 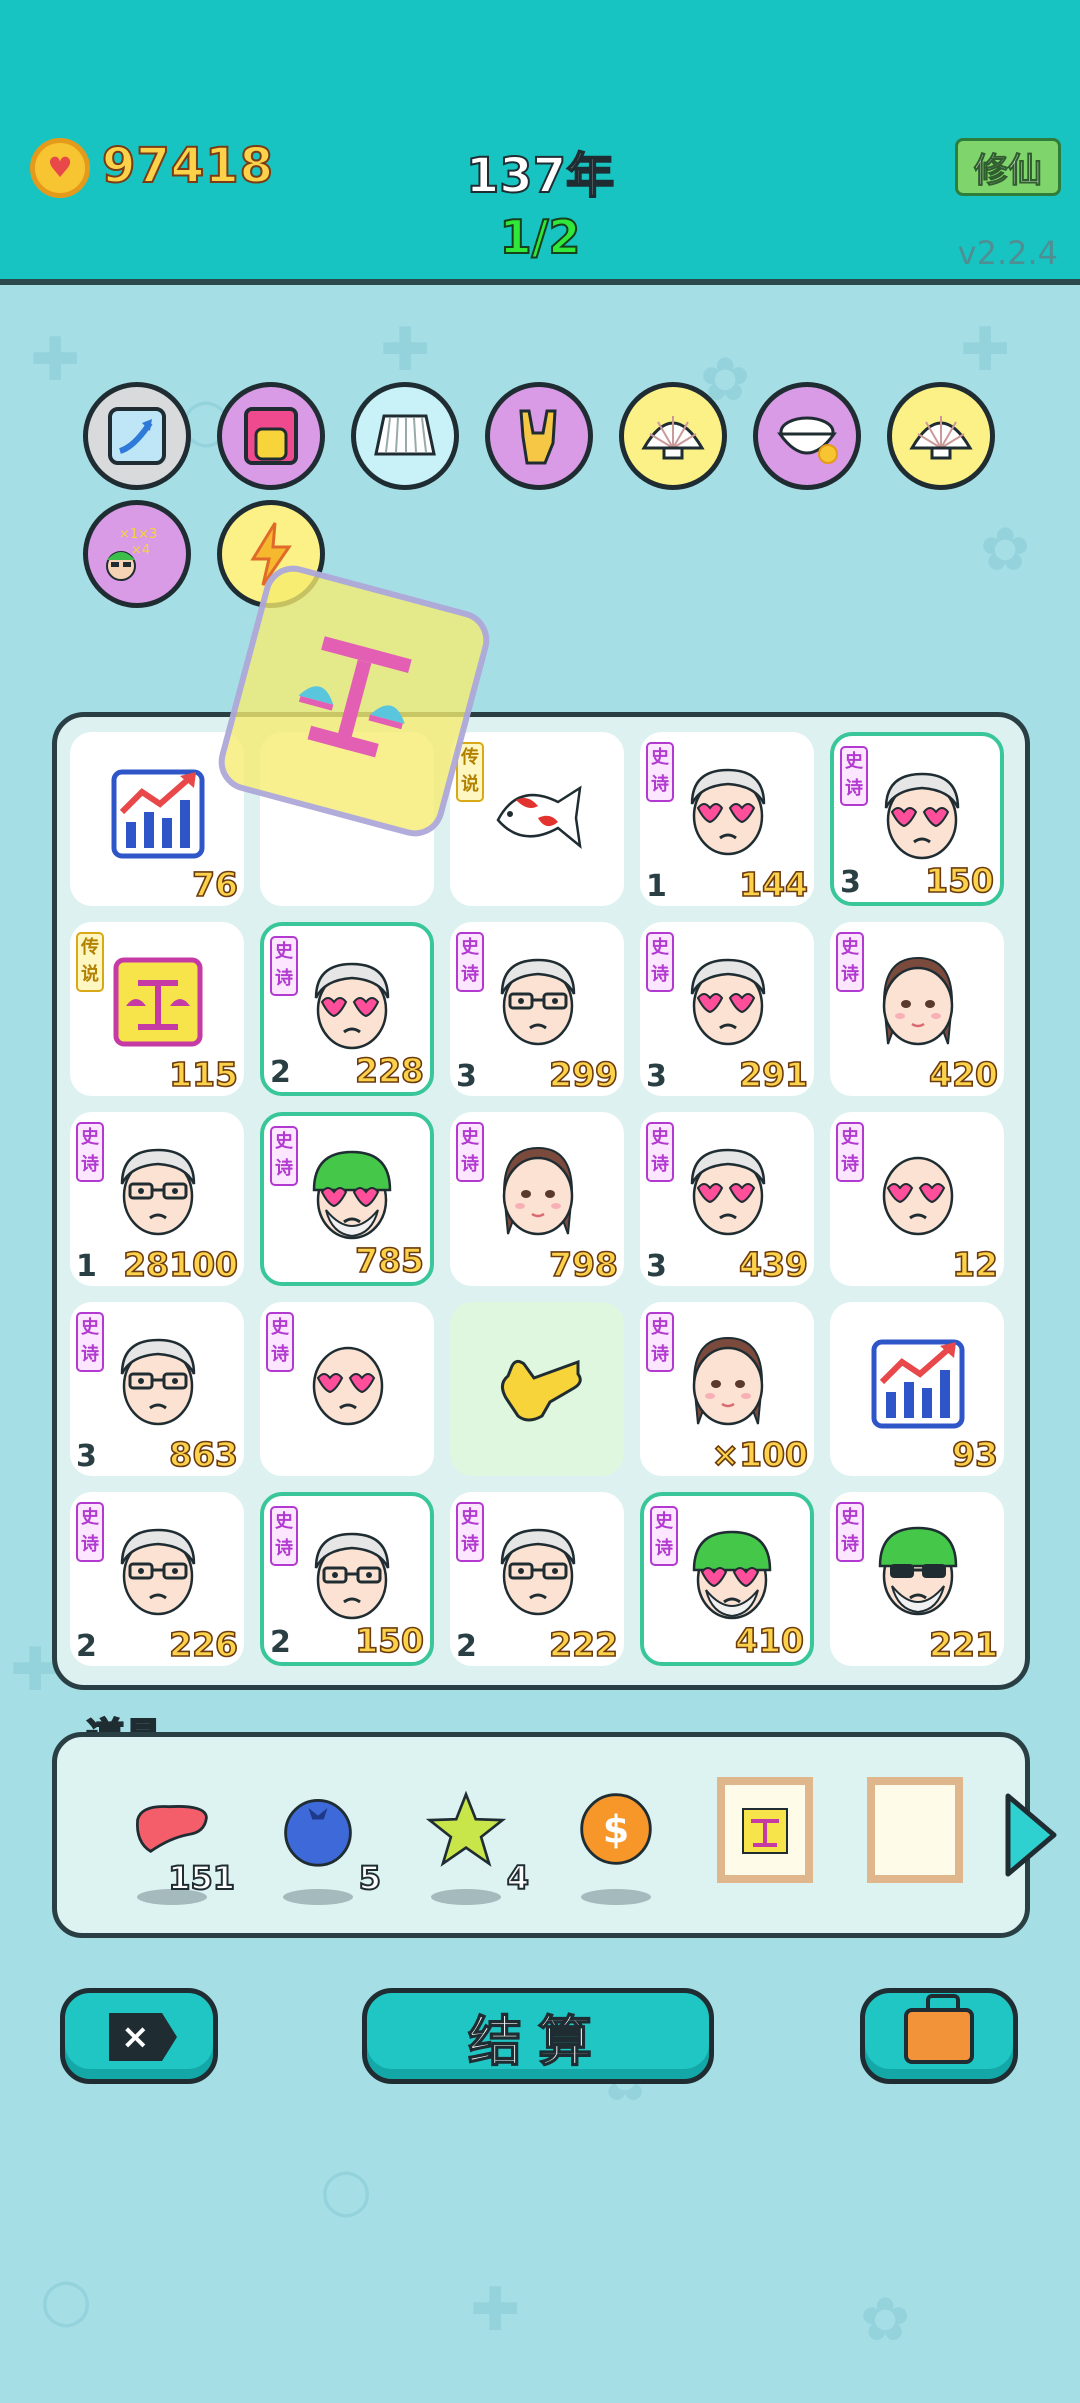 What do you see at coordinates (405, 436) in the screenshot?
I see `pleated-skirt-icon` at bounding box center [405, 436].